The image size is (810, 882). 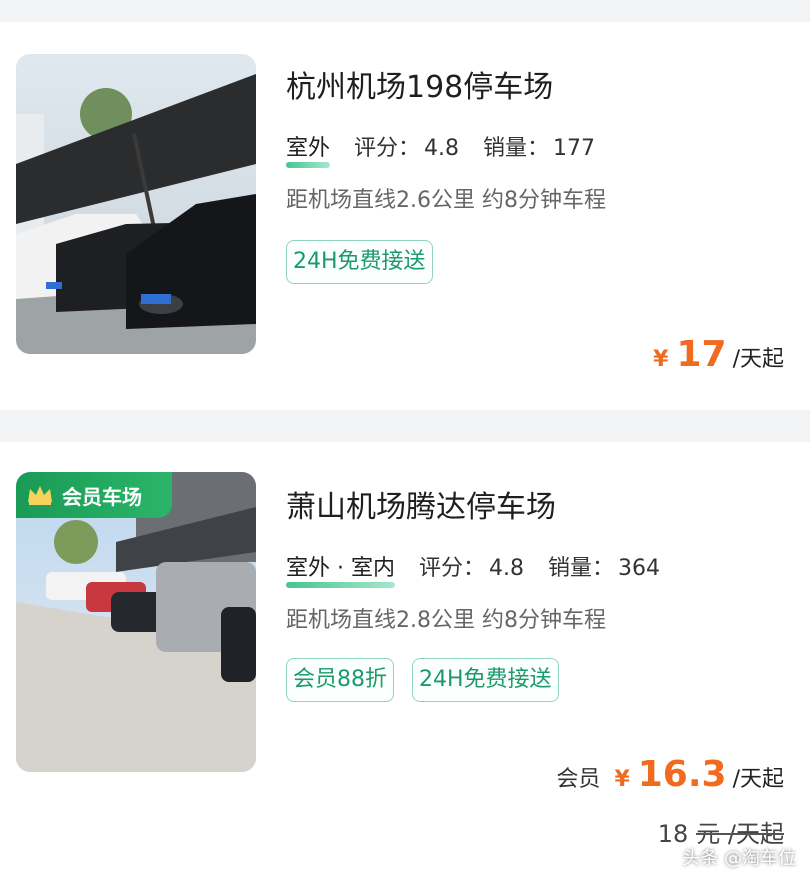 I want to click on crown-icon, so click(x=40, y=495).